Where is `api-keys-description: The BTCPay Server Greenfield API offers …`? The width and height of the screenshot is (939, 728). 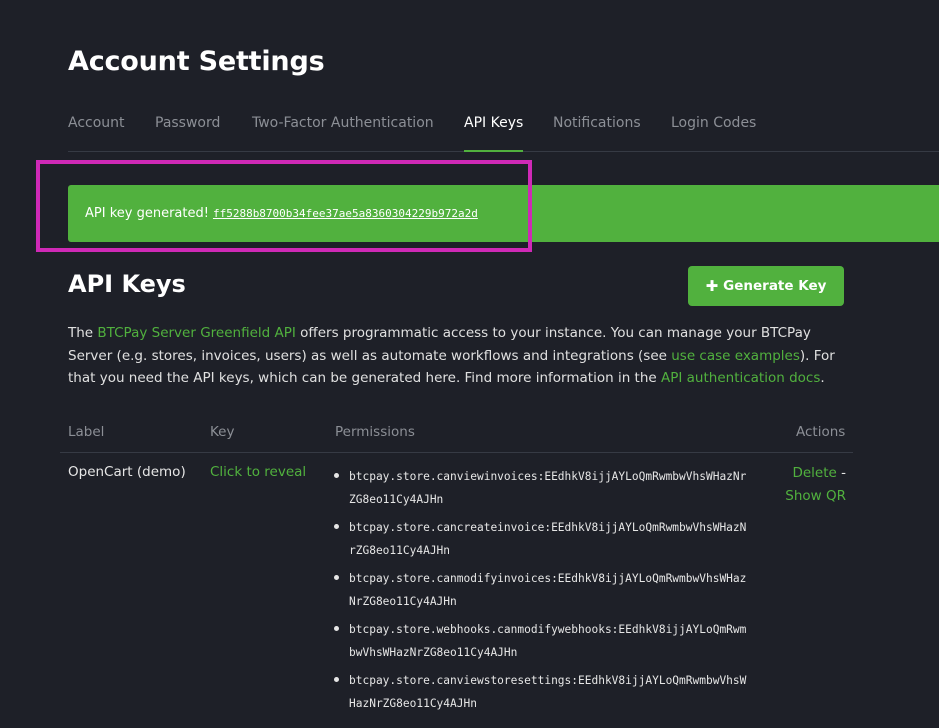 api-keys-description: The BTCPay Server Greenfield API offers … is located at coordinates (451, 355).